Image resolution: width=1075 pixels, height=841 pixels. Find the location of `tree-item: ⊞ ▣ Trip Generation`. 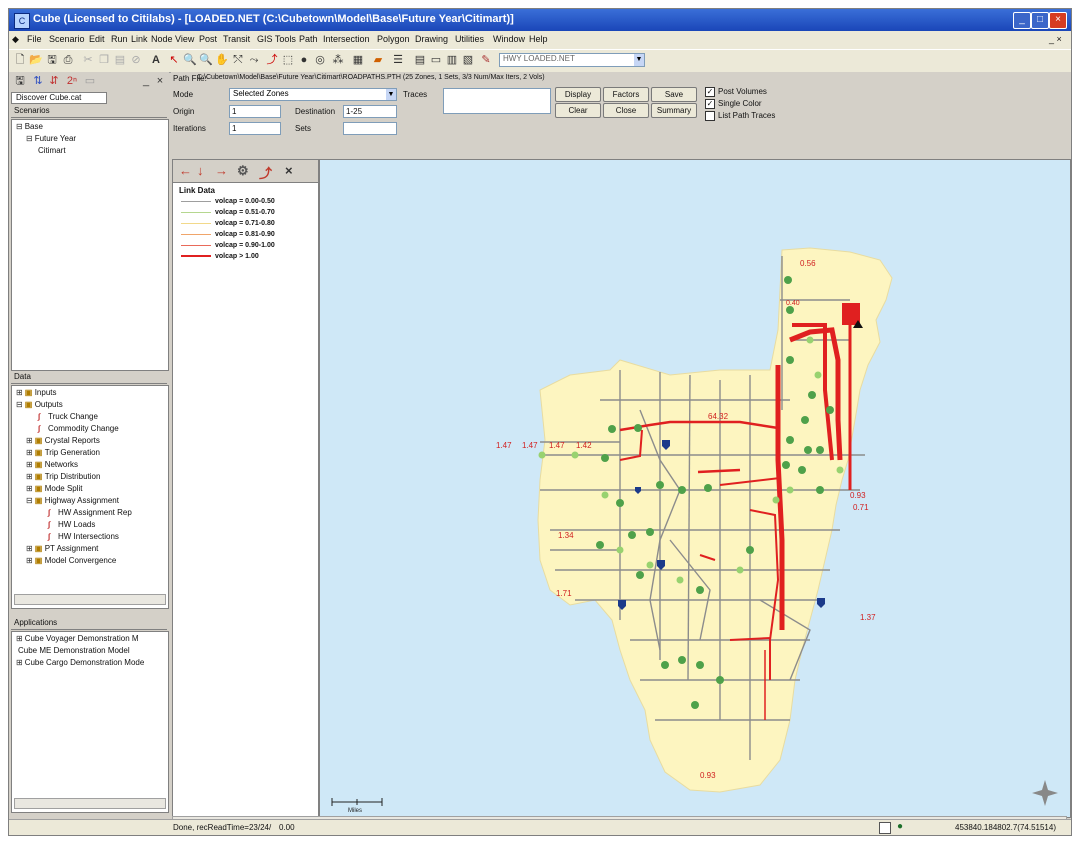

tree-item: ⊞ ▣ Trip Generation is located at coordinates (63, 452).